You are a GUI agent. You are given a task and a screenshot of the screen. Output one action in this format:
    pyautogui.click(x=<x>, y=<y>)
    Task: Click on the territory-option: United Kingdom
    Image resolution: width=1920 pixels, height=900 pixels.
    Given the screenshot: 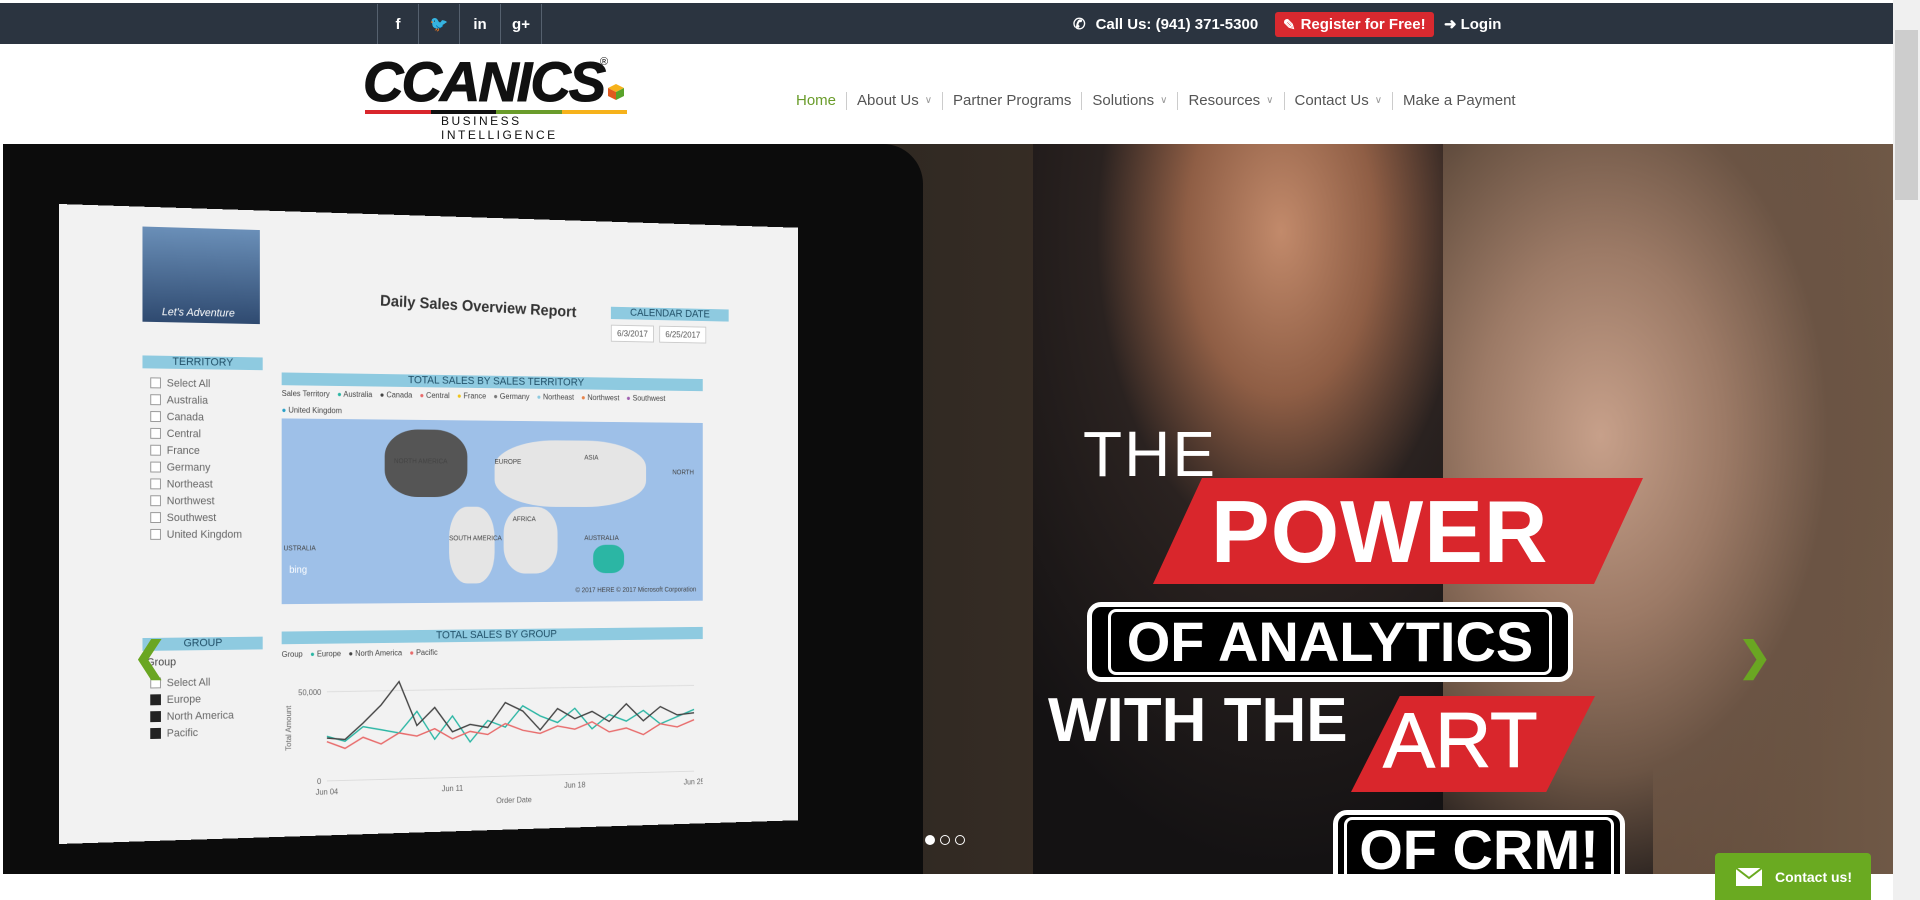 What is the action you would take?
    pyautogui.click(x=206, y=534)
    